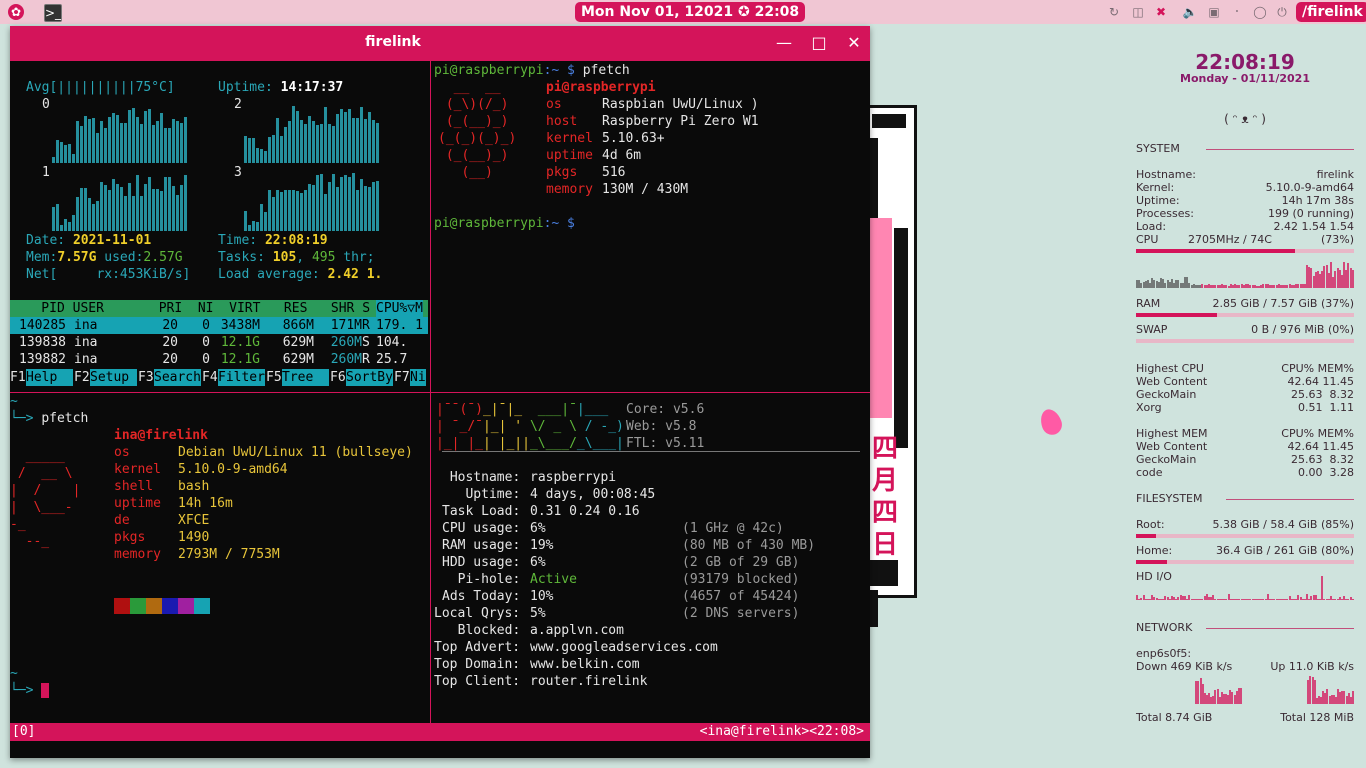 The image size is (1366, 768). Describe the element at coordinates (418, 377) in the screenshot. I see `fkey-label-ni: Ni` at that location.